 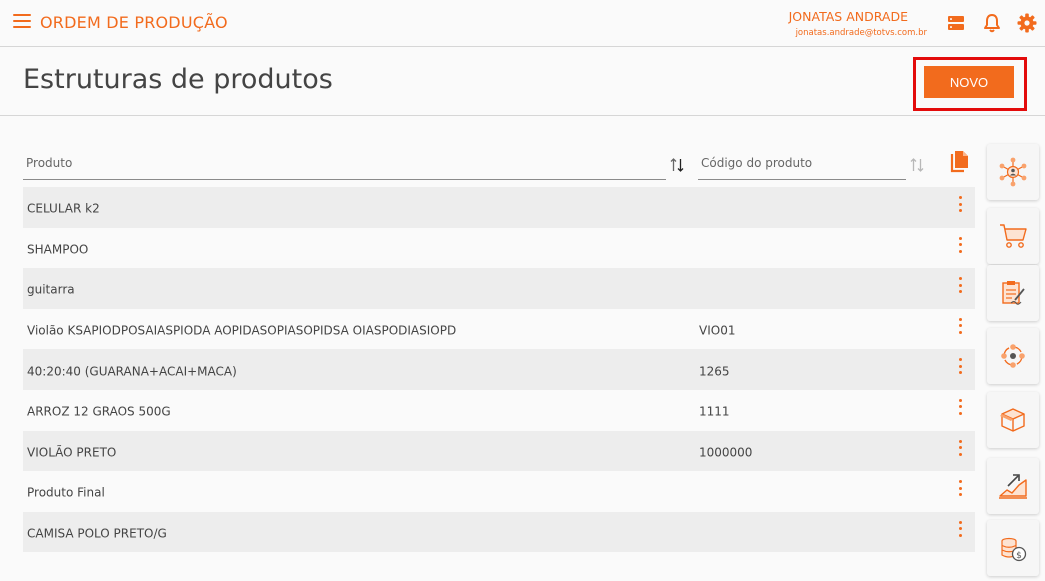 What do you see at coordinates (1013, 486) in the screenshot?
I see `growth-chart-icon` at bounding box center [1013, 486].